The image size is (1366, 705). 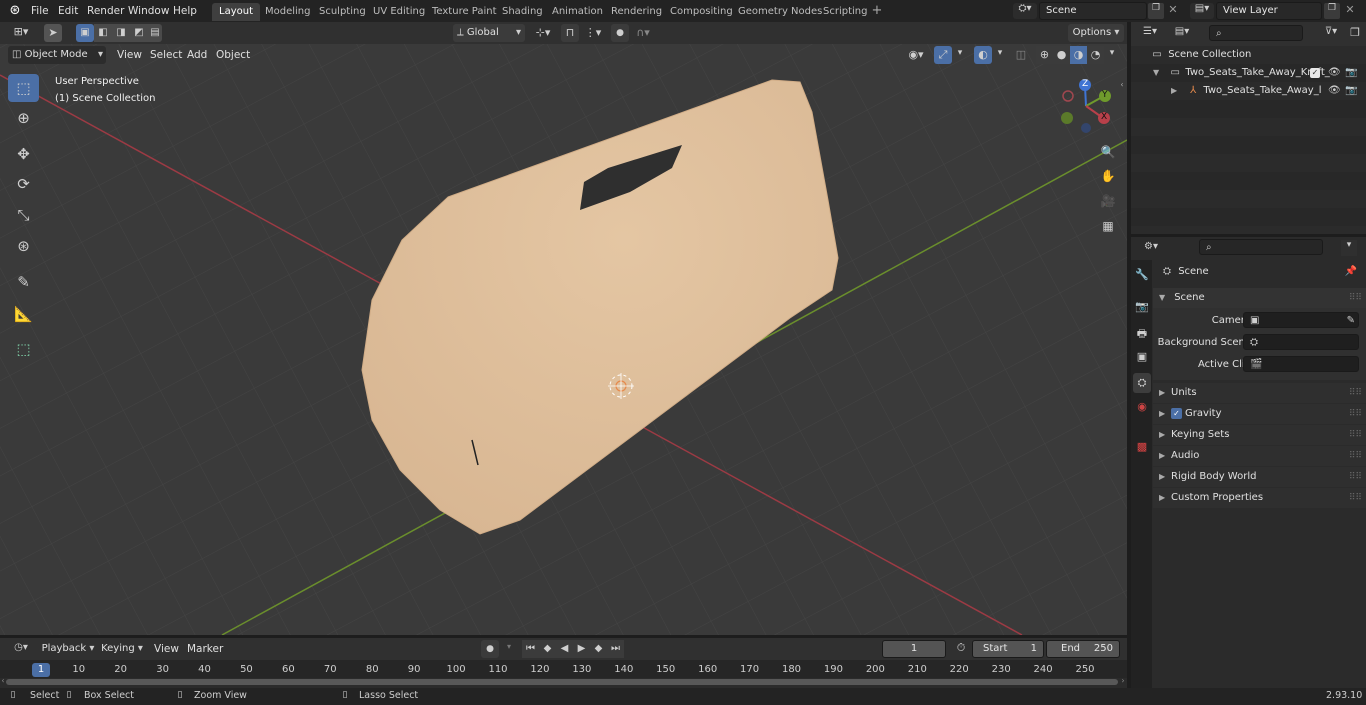 What do you see at coordinates (1332, 11) in the screenshot?
I see `new-view-layer-icon: ❐` at bounding box center [1332, 11].